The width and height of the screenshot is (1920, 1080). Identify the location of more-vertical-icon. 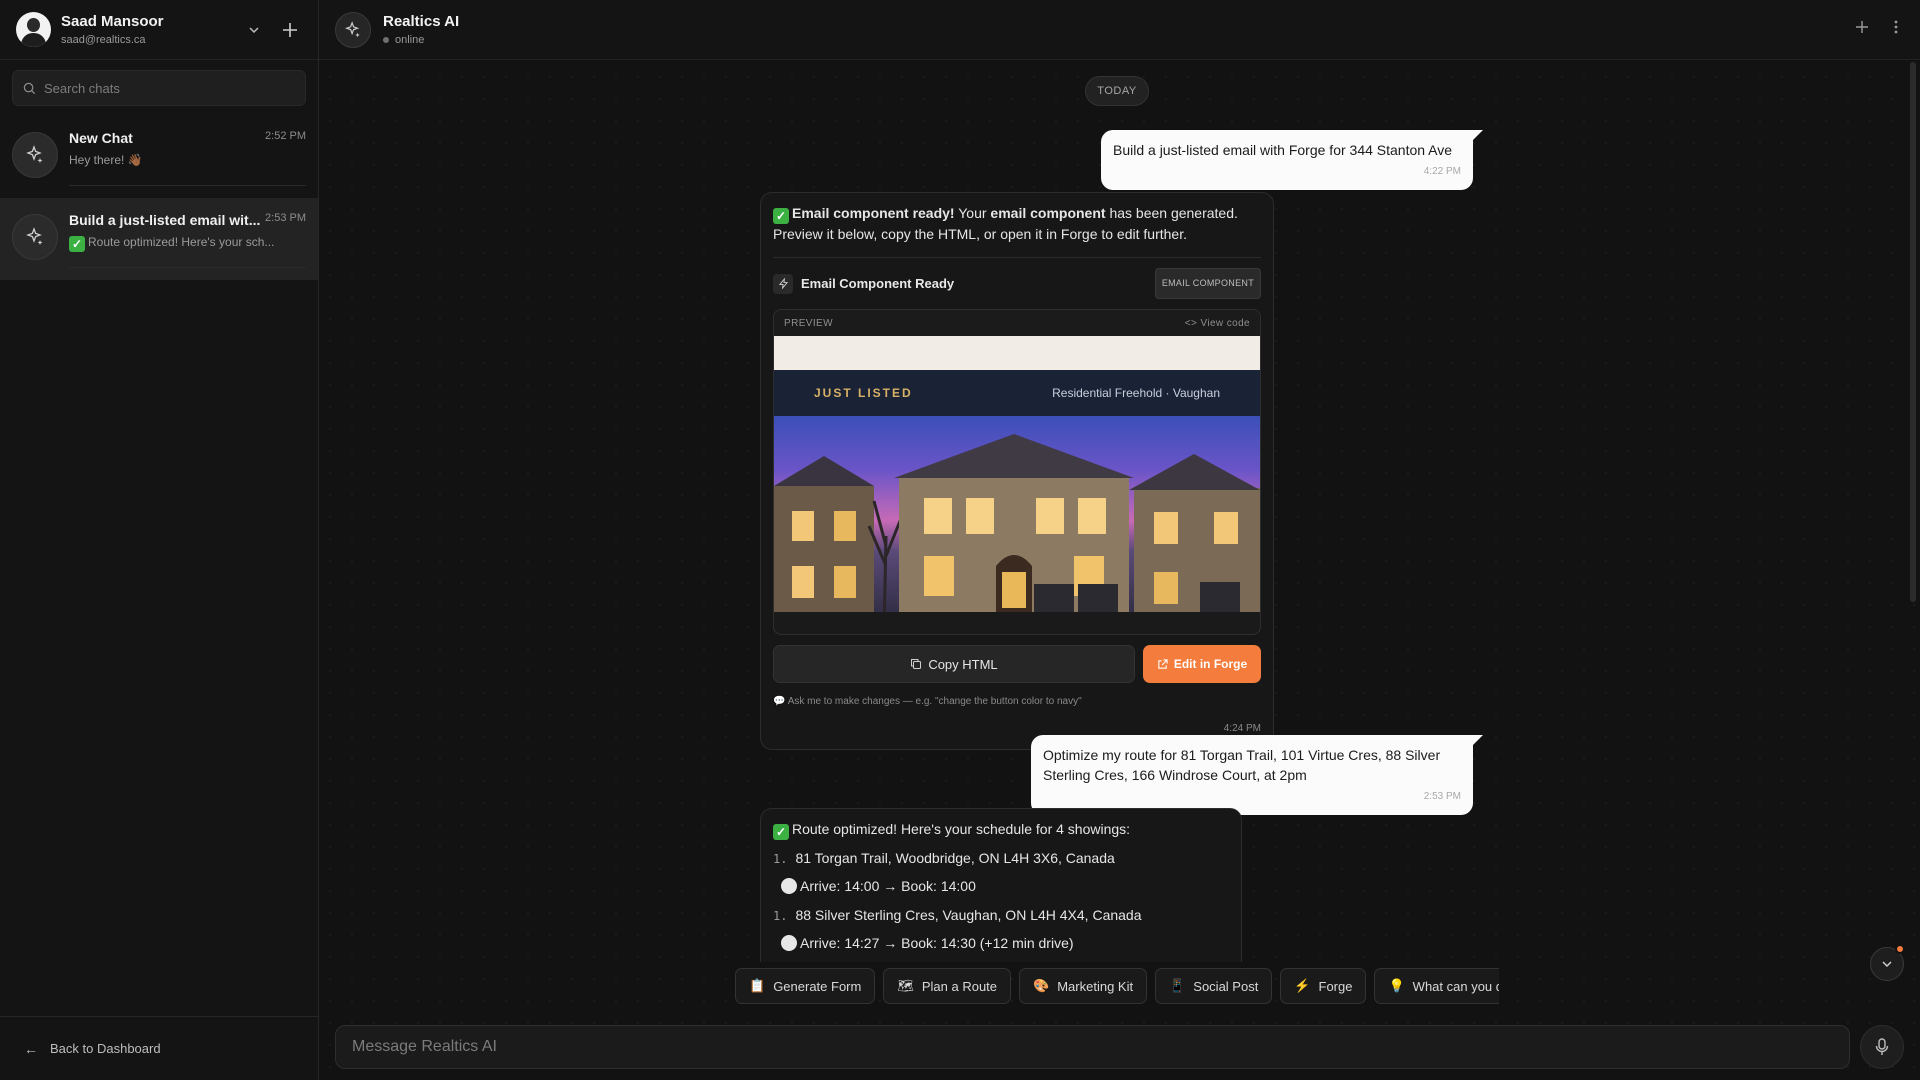
(1896, 29).